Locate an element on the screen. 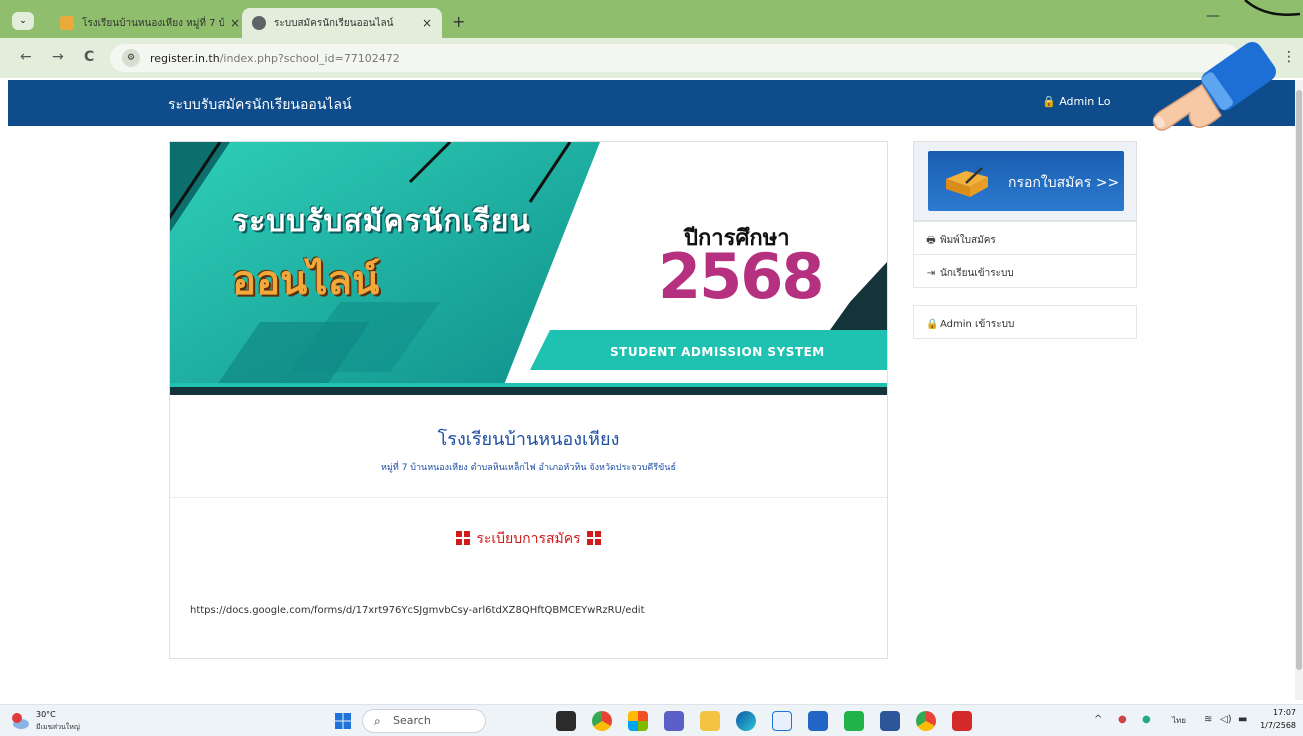  pen-paper-icon is located at coordinates (967, 182).